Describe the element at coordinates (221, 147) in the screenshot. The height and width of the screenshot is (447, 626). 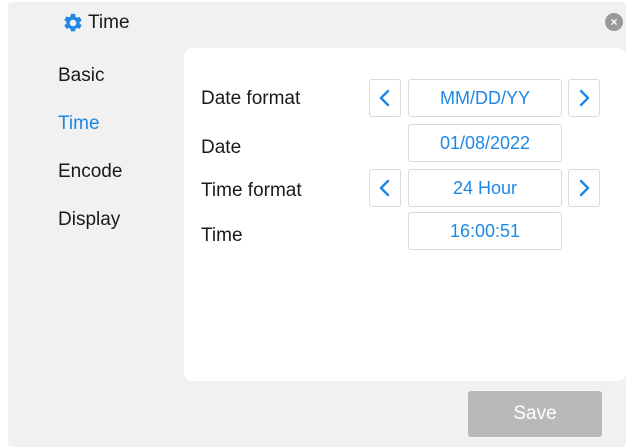
I see `date-label: Date` at that location.